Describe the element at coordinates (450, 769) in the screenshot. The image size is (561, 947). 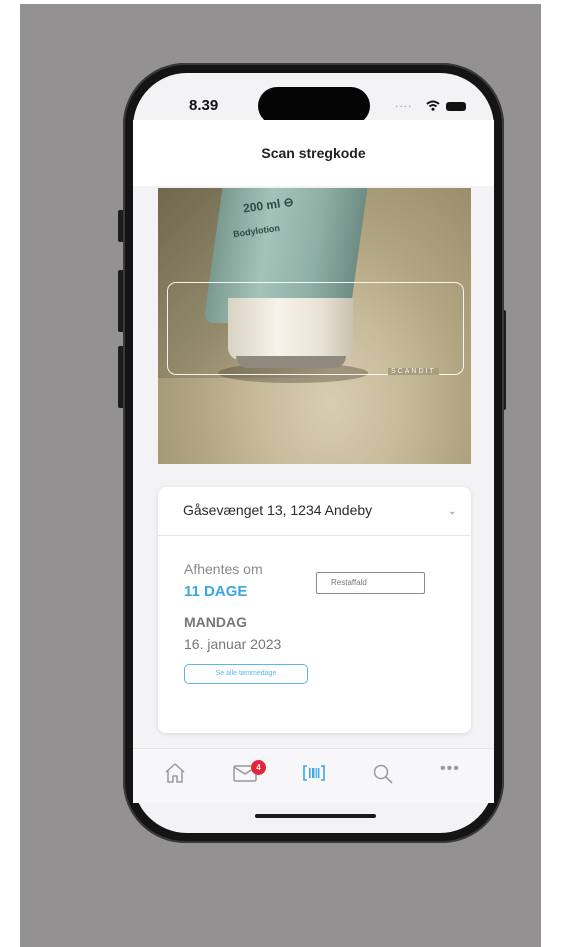
I see `more-icon: •••` at that location.